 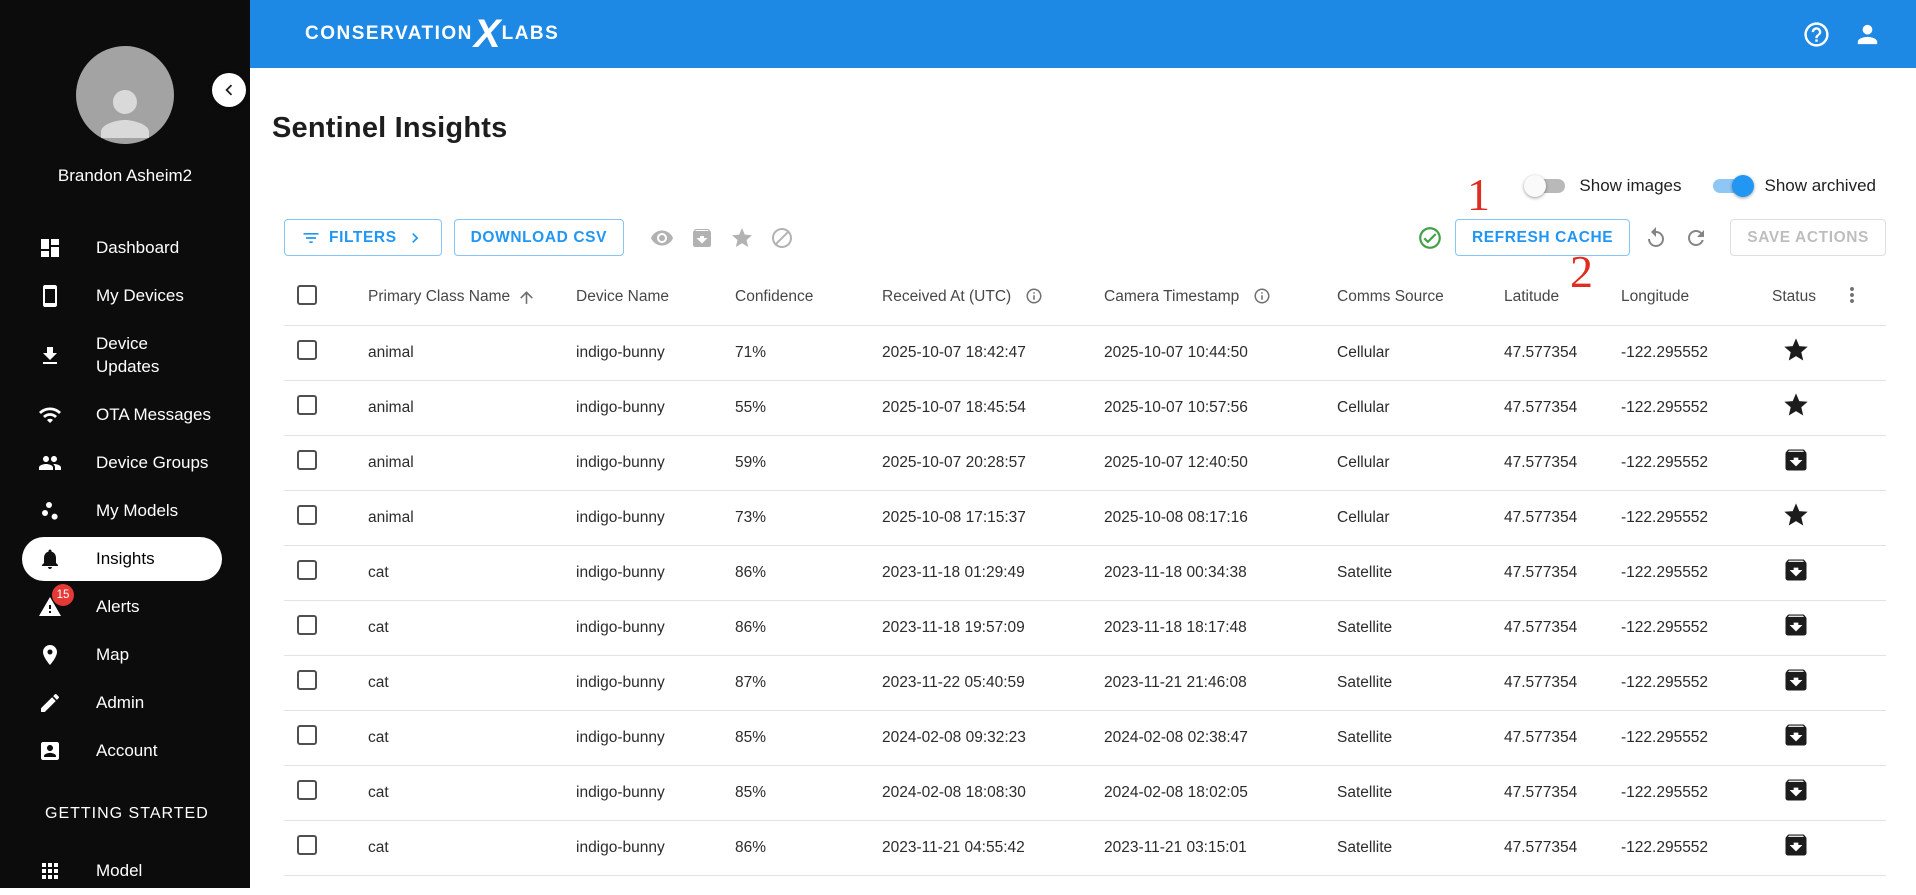 I want to click on column-header-camera-timestamp: Camera Timestamp, so click(x=1220, y=298).